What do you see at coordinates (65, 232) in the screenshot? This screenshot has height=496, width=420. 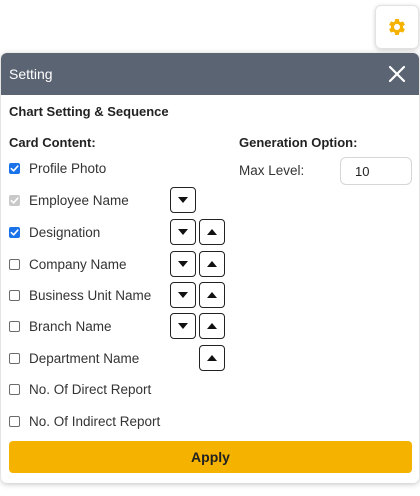 I see `card-content-label: Designation` at bounding box center [65, 232].